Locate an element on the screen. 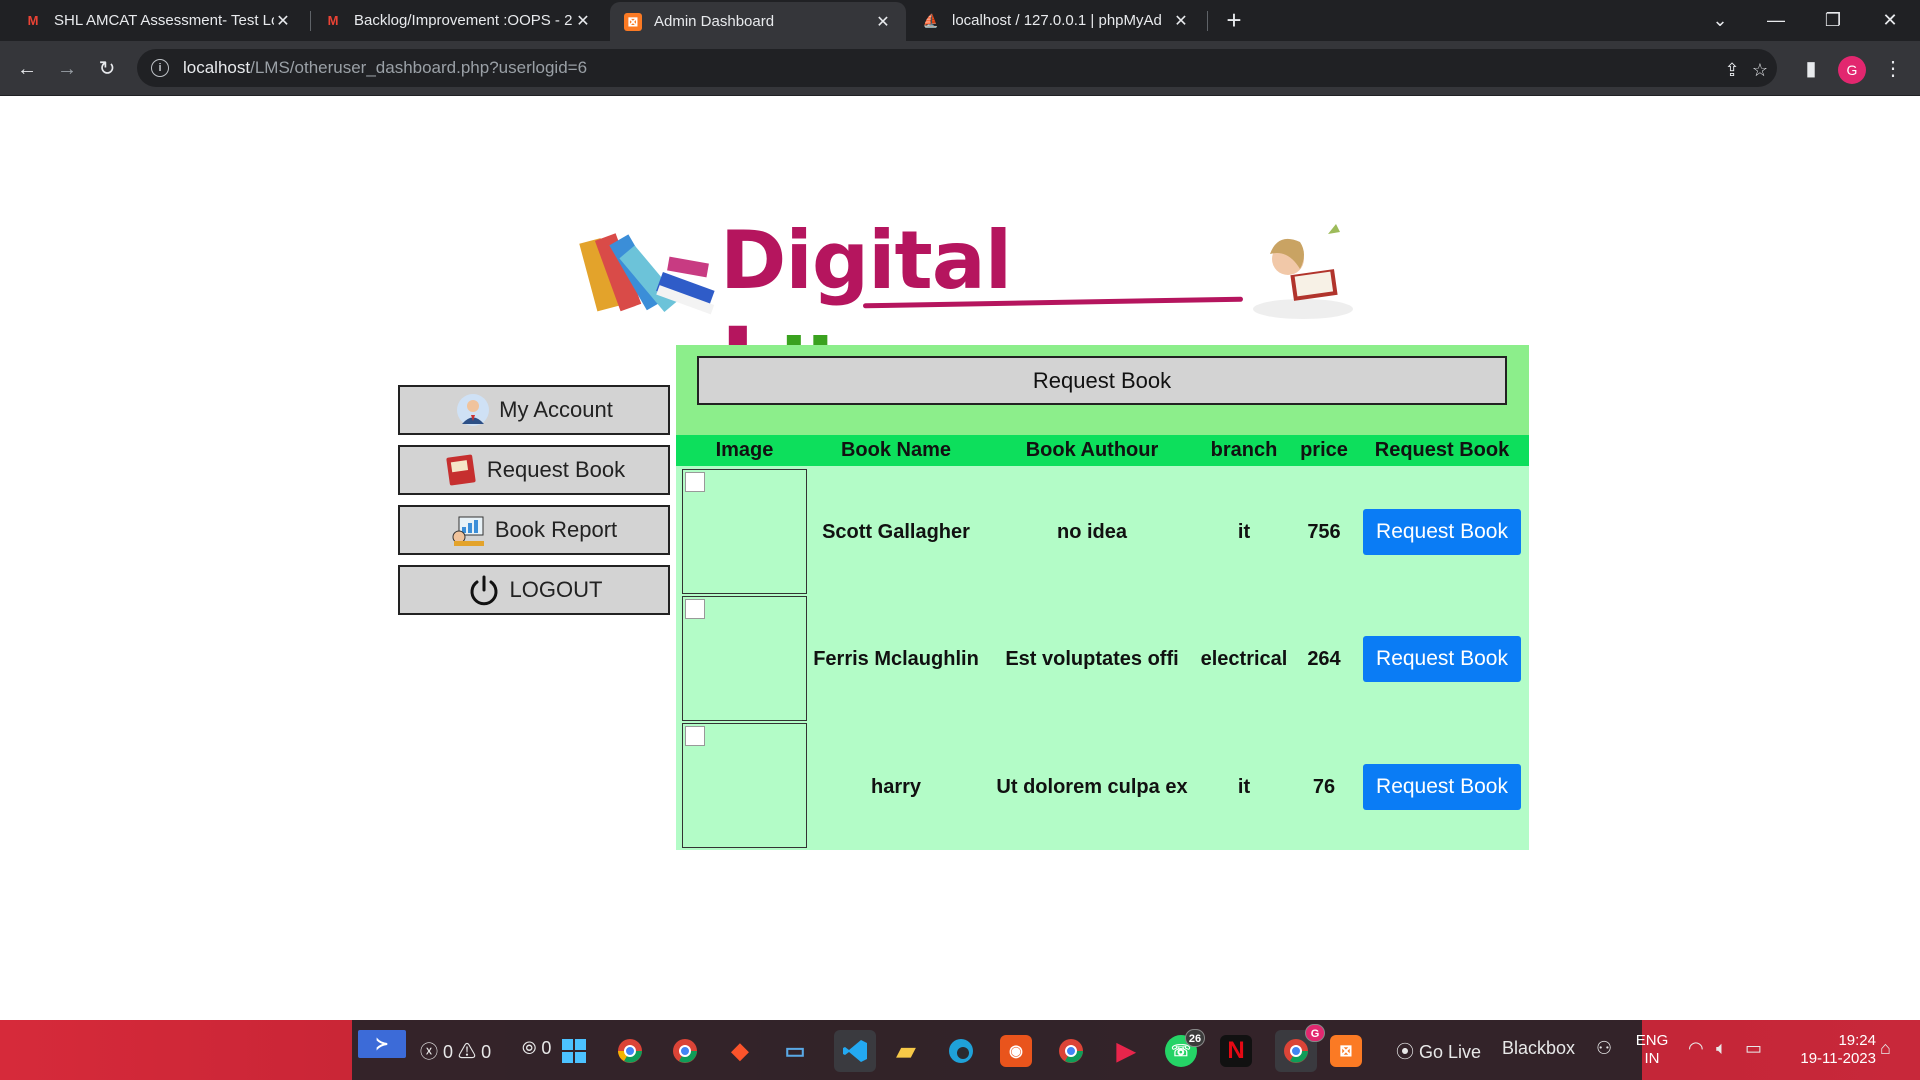 This screenshot has width=1920, height=1080. brave-icon: ◆ is located at coordinates (740, 1051).